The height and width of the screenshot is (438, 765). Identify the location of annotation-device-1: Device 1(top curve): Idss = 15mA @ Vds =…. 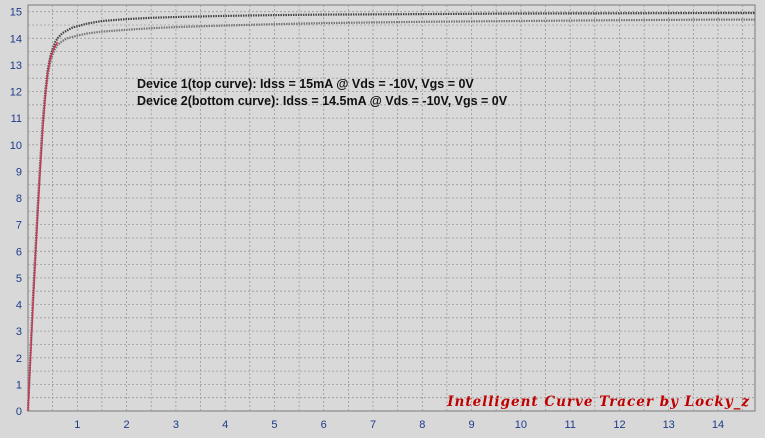
(305, 84).